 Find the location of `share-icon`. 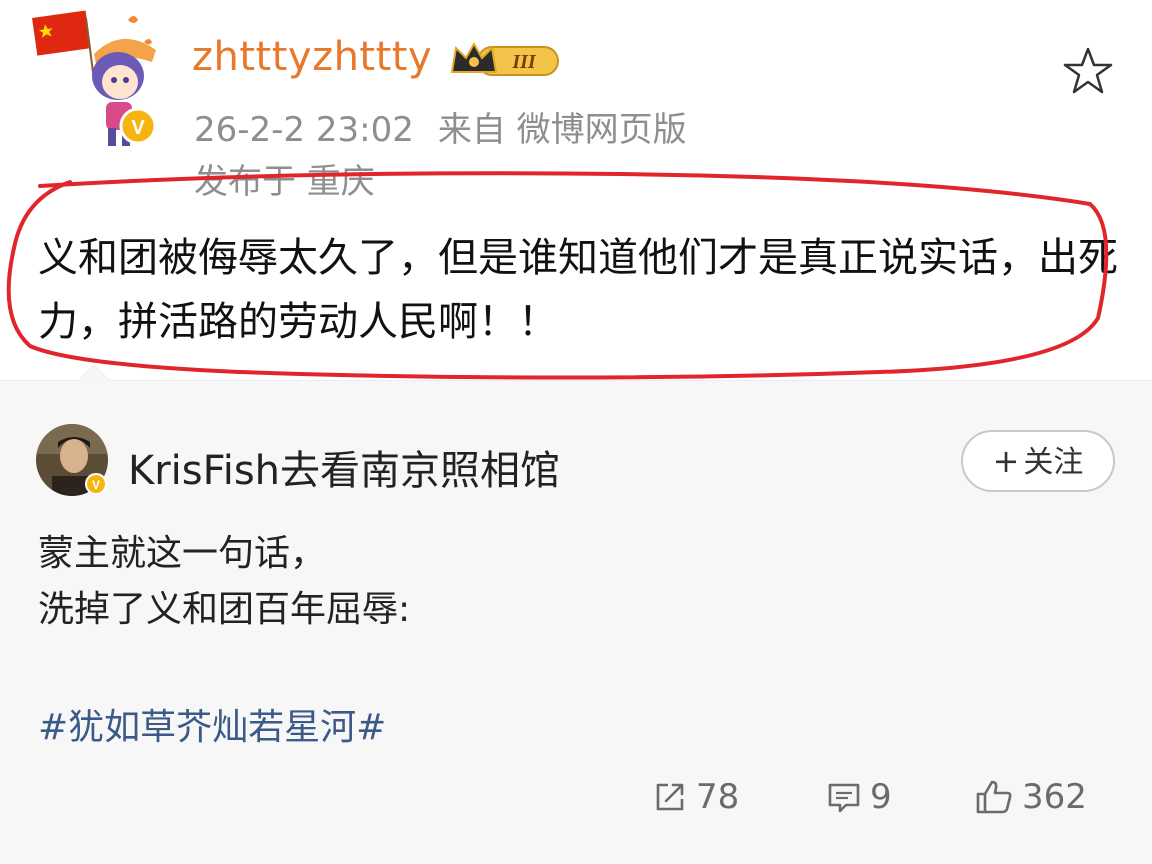

share-icon is located at coordinates (670, 797).